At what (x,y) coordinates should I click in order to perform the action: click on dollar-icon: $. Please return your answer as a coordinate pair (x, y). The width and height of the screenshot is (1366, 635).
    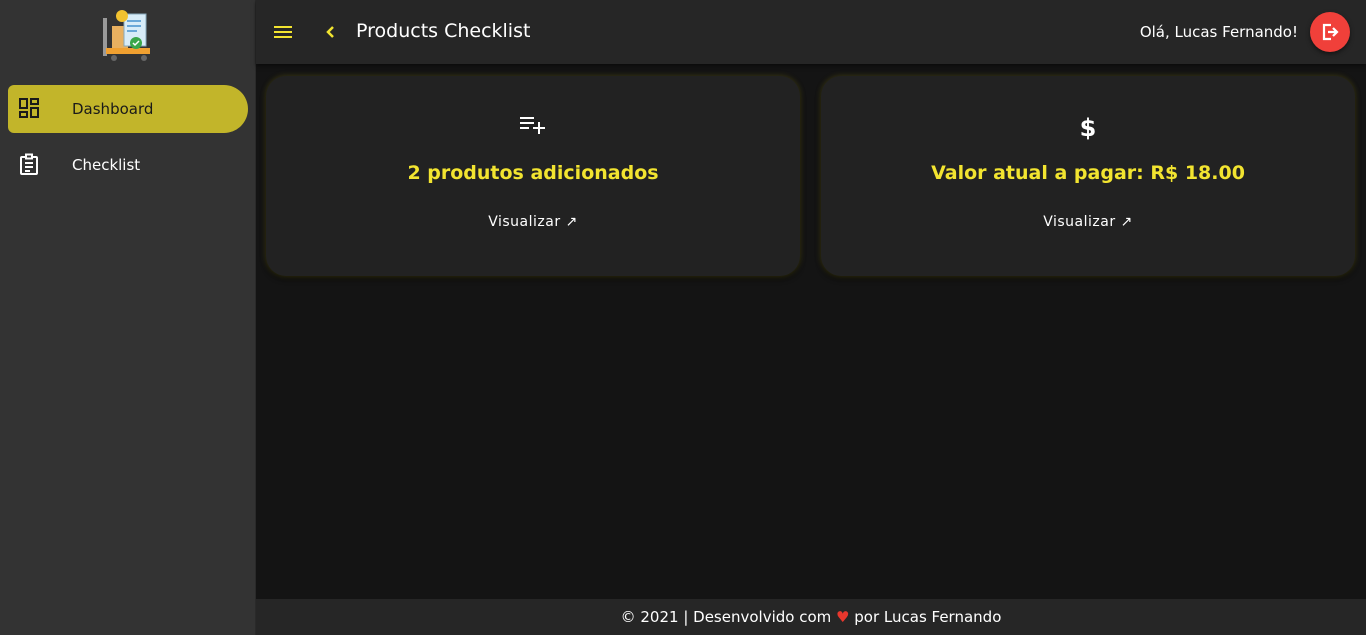
    Looking at the image, I should click on (1088, 129).